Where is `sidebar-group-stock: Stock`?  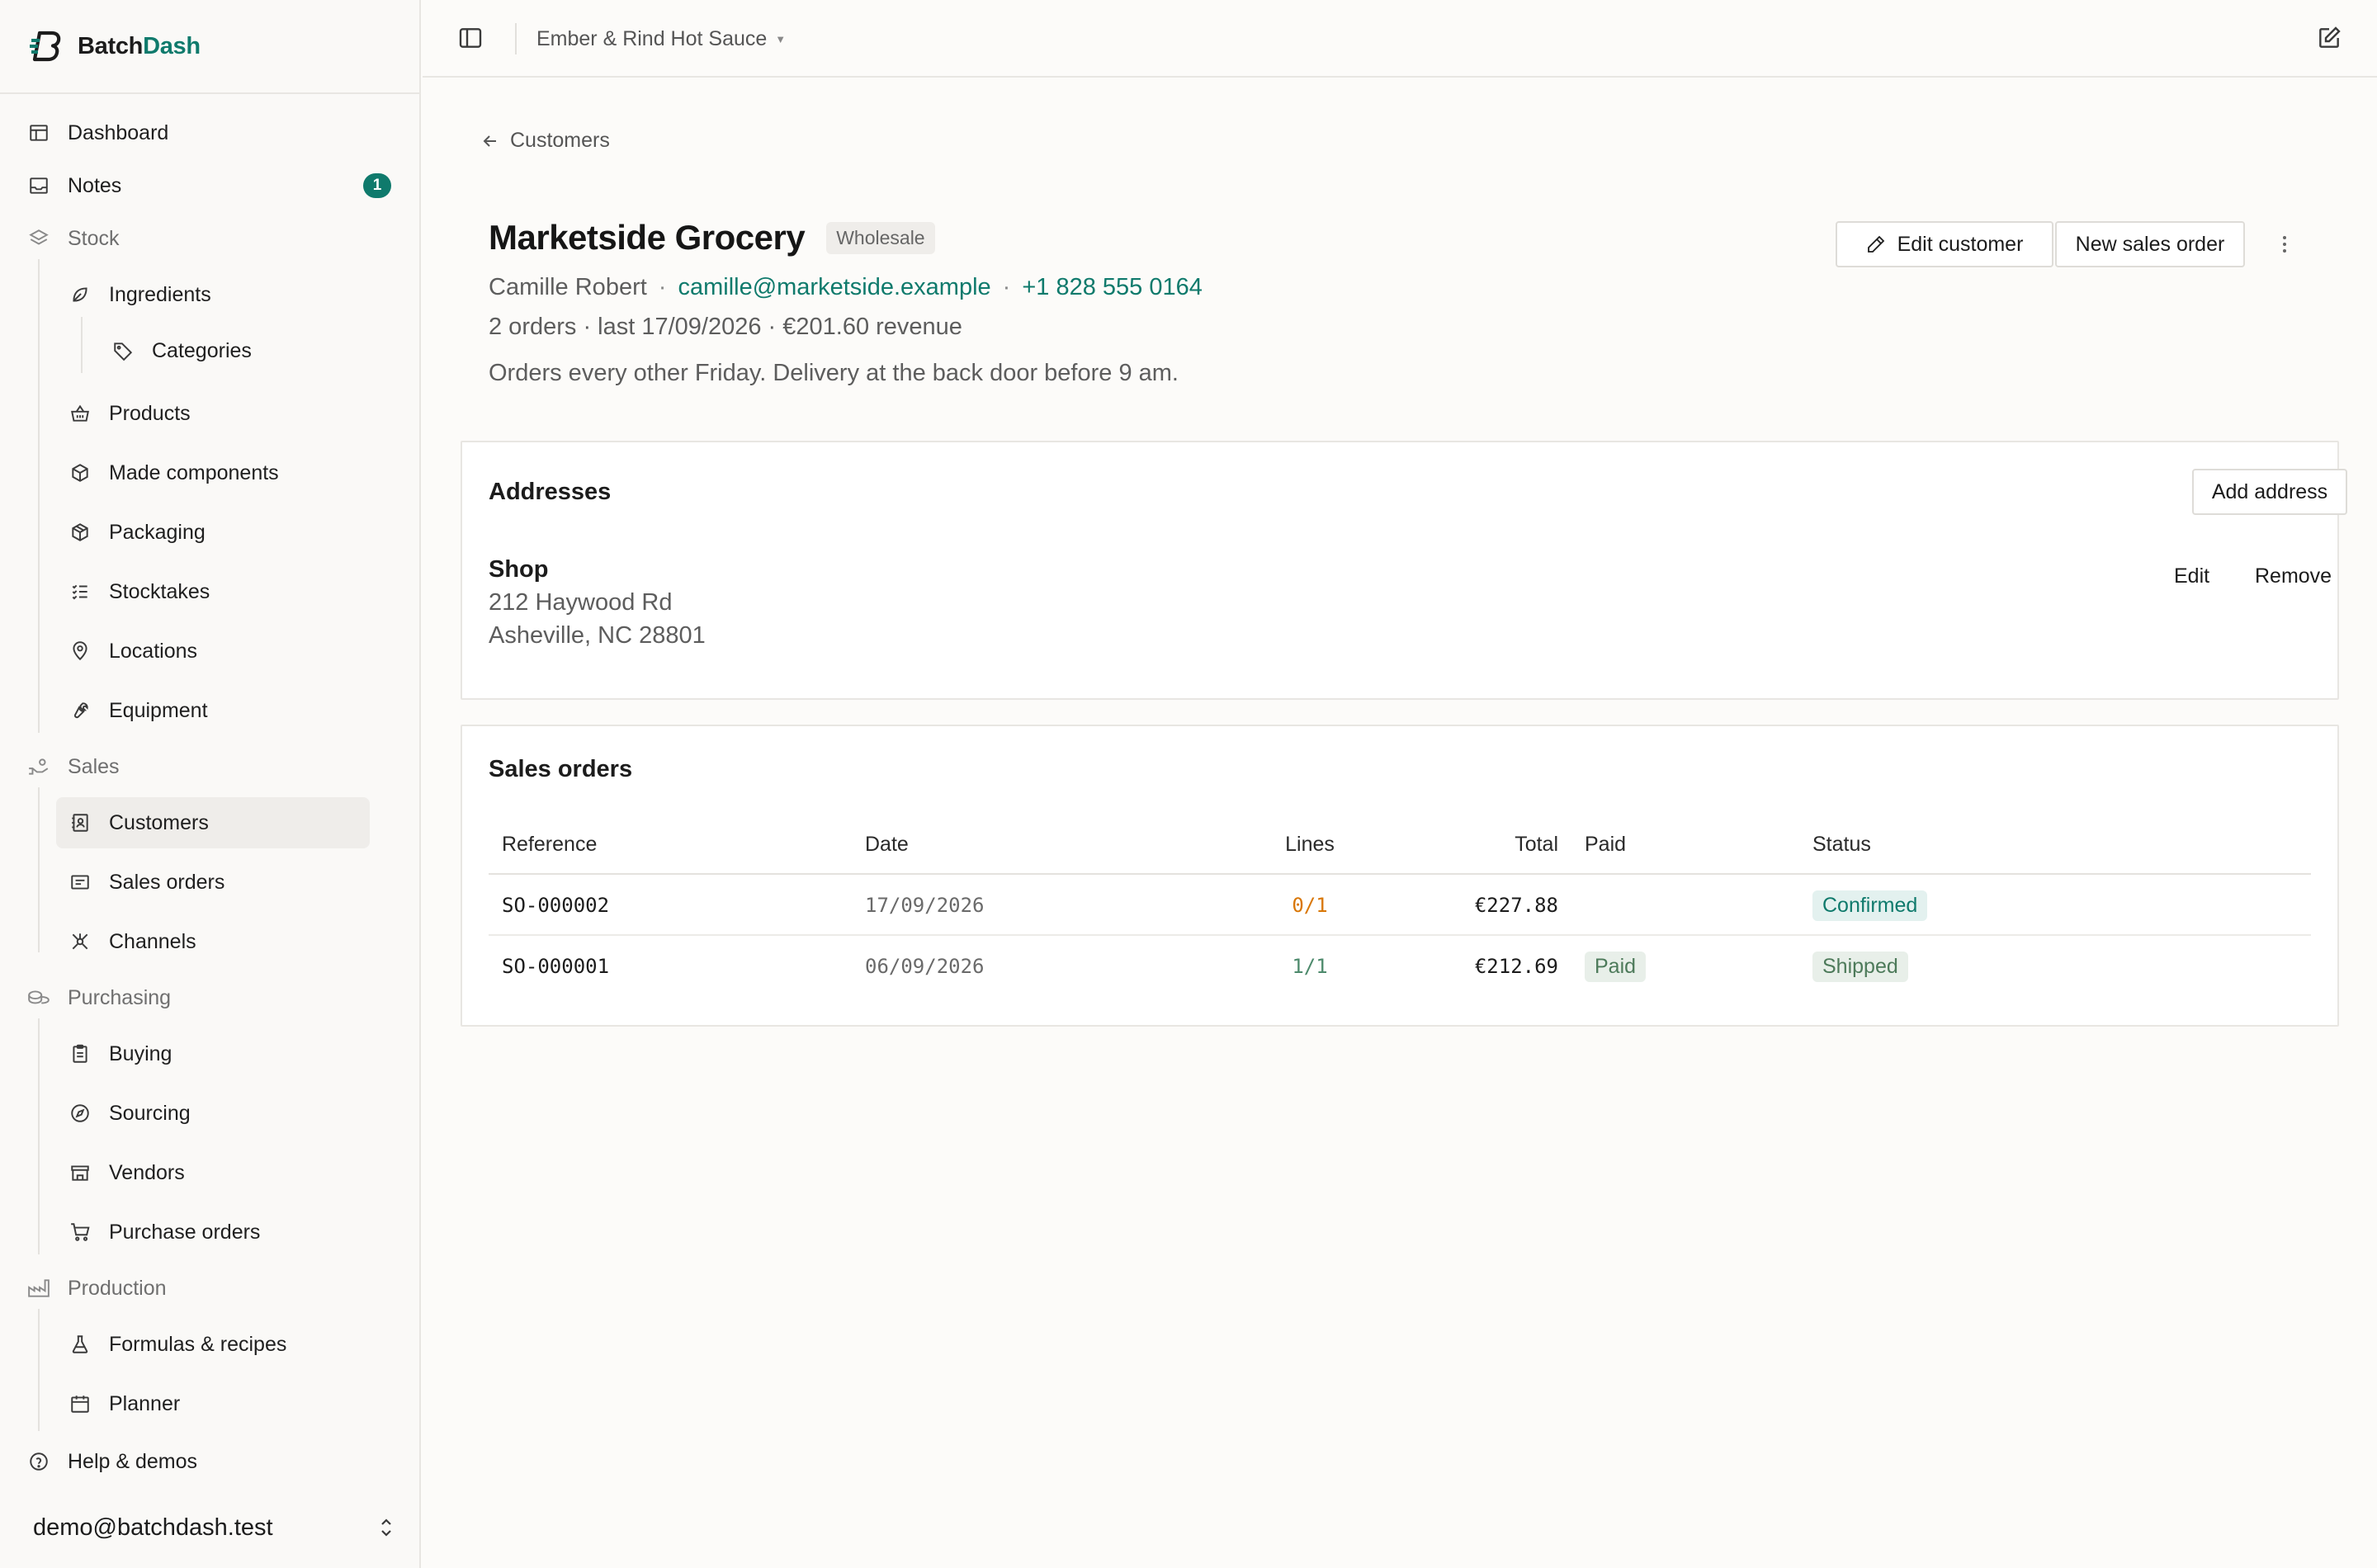
sidebar-group-stock: Stock is located at coordinates (212, 238).